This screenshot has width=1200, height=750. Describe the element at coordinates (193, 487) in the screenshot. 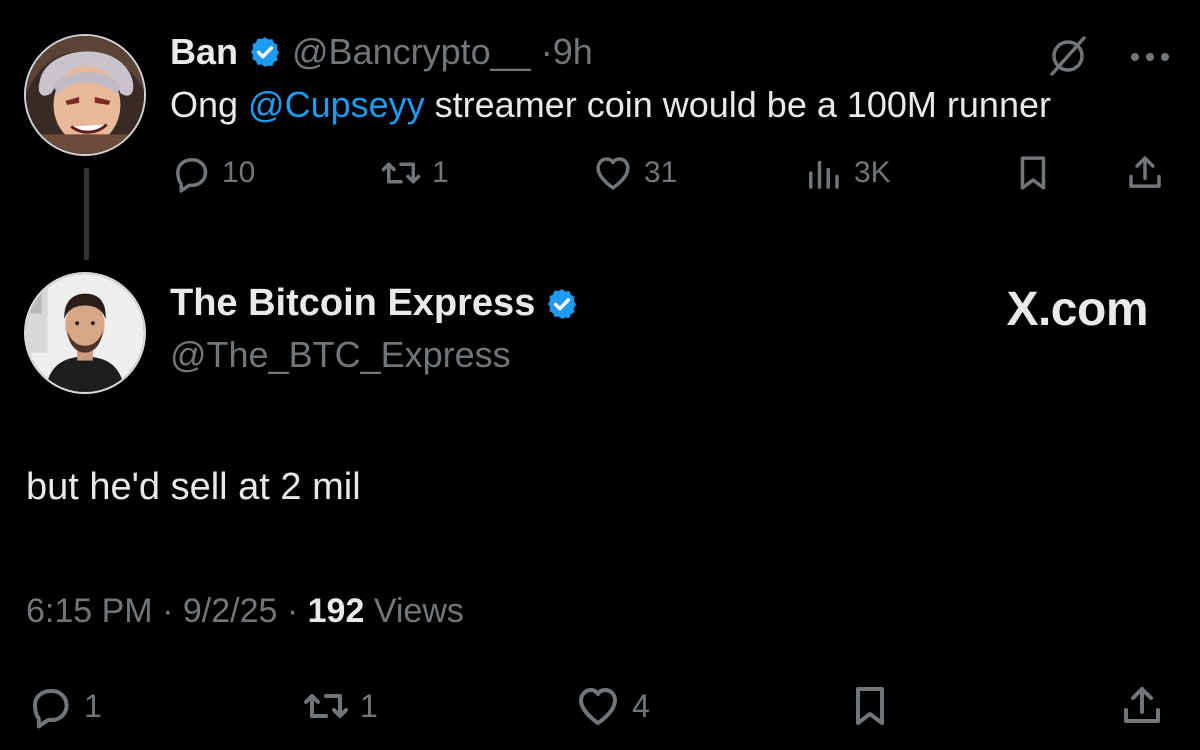

I see `reply-tweet-text: but he'd sell at 2 mil` at that location.